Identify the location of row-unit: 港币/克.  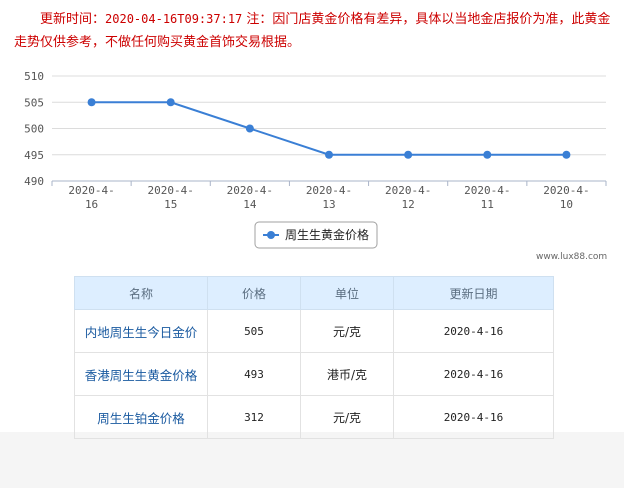
(347, 374).